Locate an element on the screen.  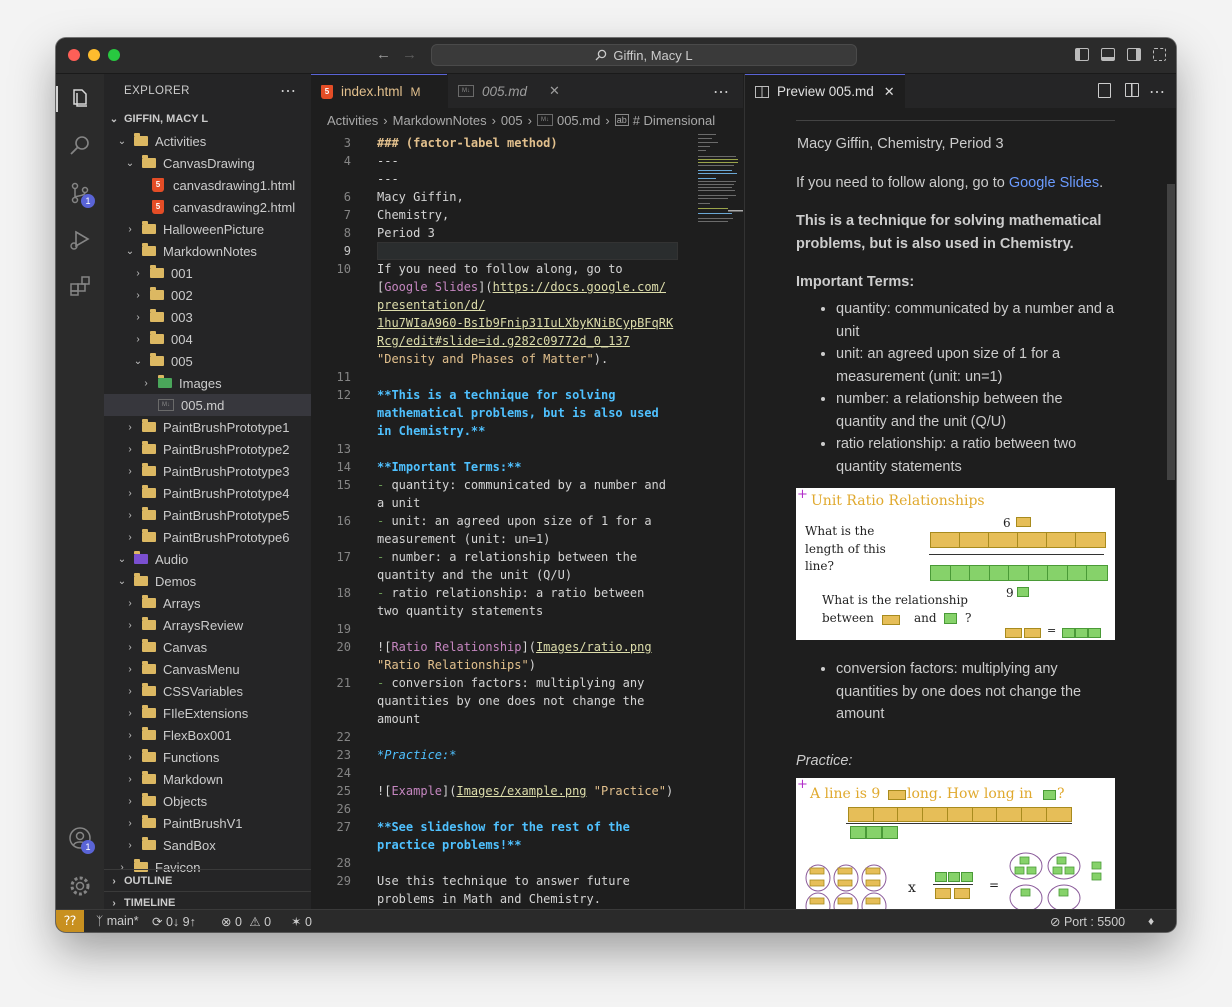
broadcast-icon: ✶ is located at coordinates (296, 922).